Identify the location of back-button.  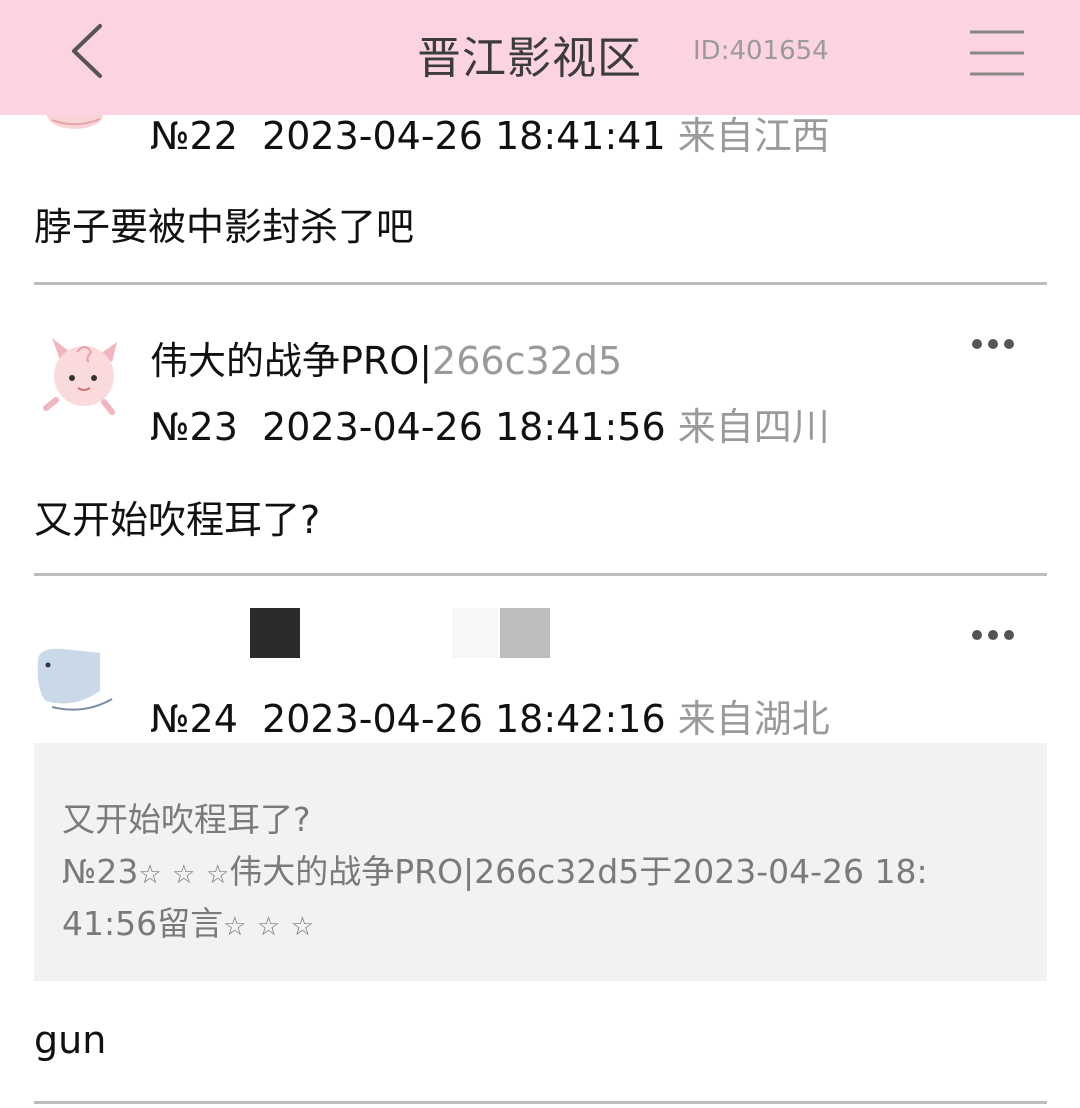
(90, 53).